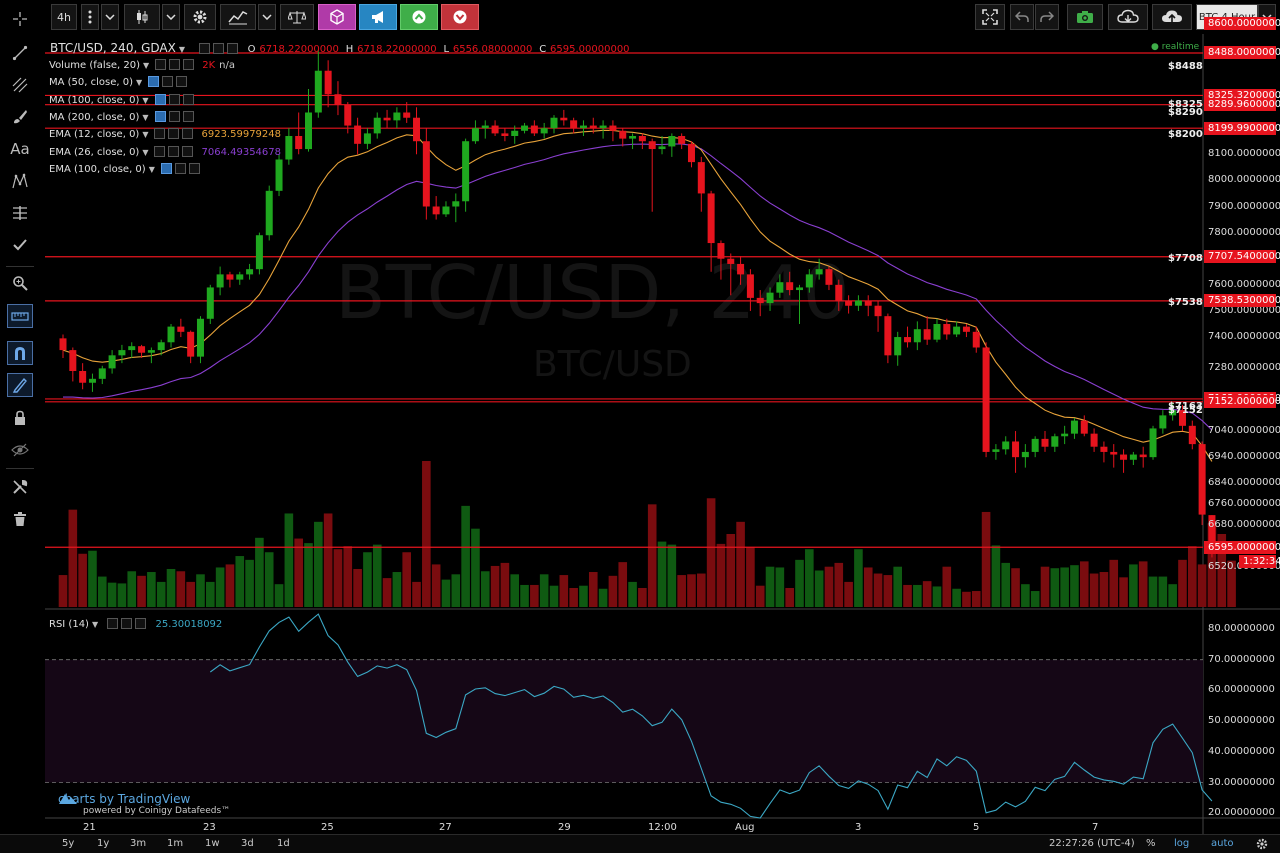 The height and width of the screenshot is (853, 1280). Describe the element at coordinates (1128, 17) in the screenshot. I see `cloud-download-icon` at that location.